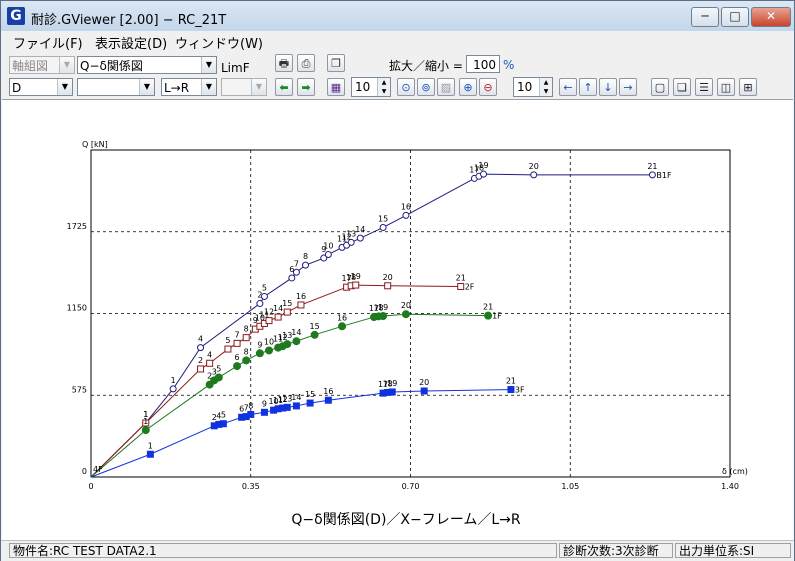  Describe the element at coordinates (356, 276) in the screenshot. I see `data-label: 19` at that location.